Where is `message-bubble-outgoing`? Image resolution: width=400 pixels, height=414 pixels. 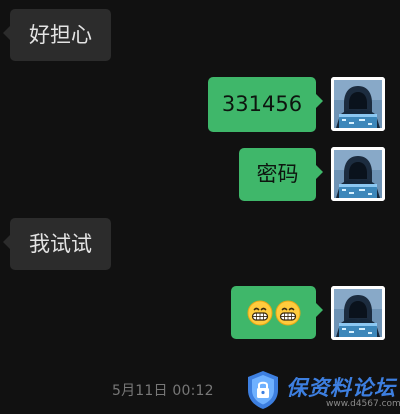 message-bubble-outgoing is located at coordinates (277, 312).